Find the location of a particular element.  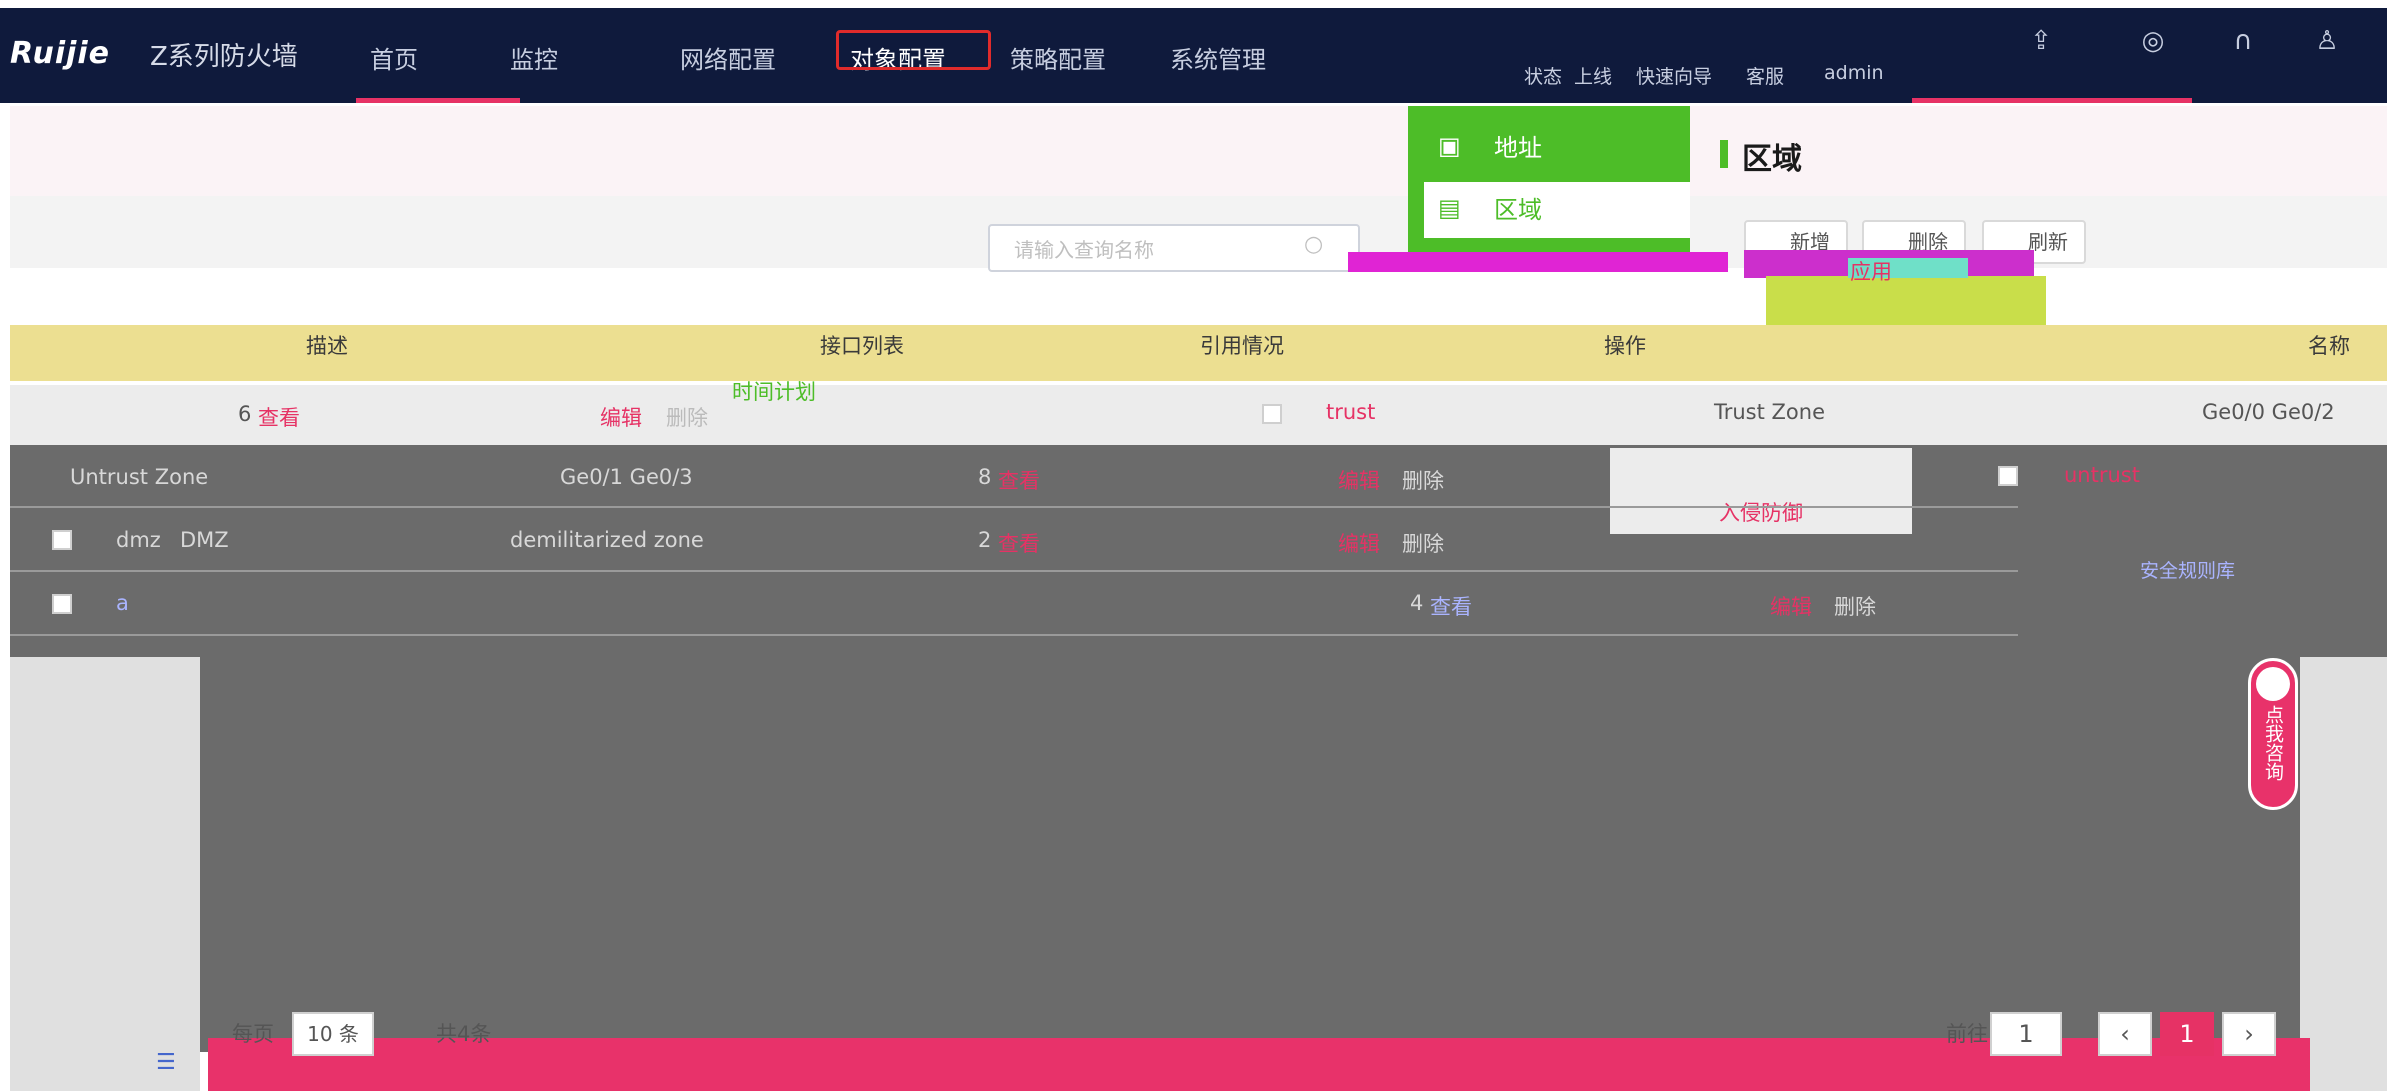

col-name: 名称 is located at coordinates (2329, 346).